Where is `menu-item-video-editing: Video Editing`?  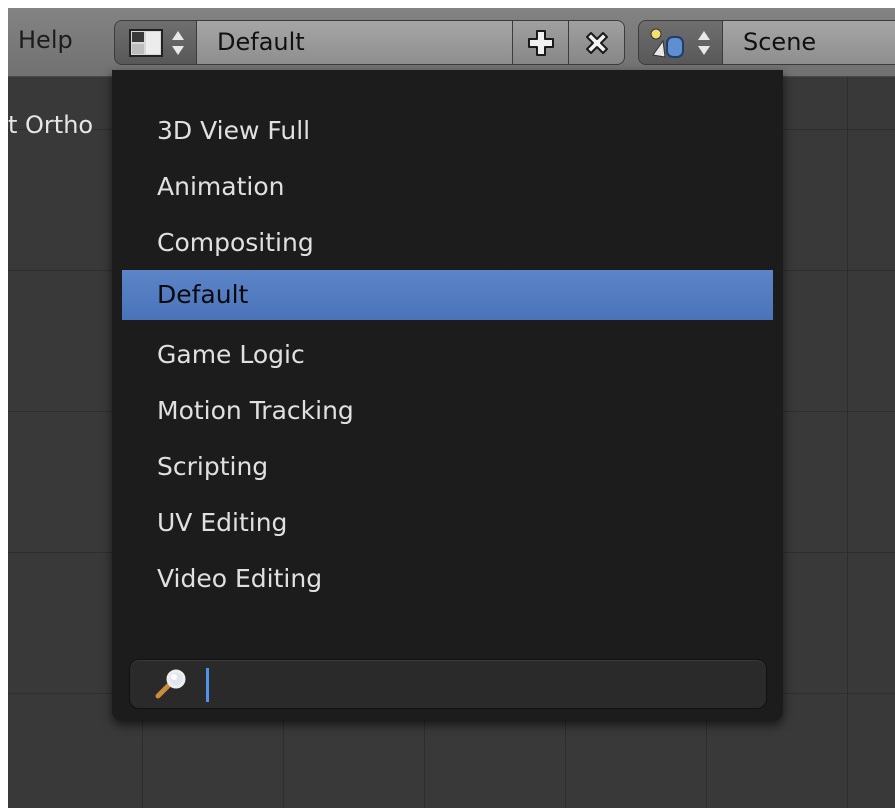
menu-item-video-editing: Video Editing is located at coordinates (447, 579).